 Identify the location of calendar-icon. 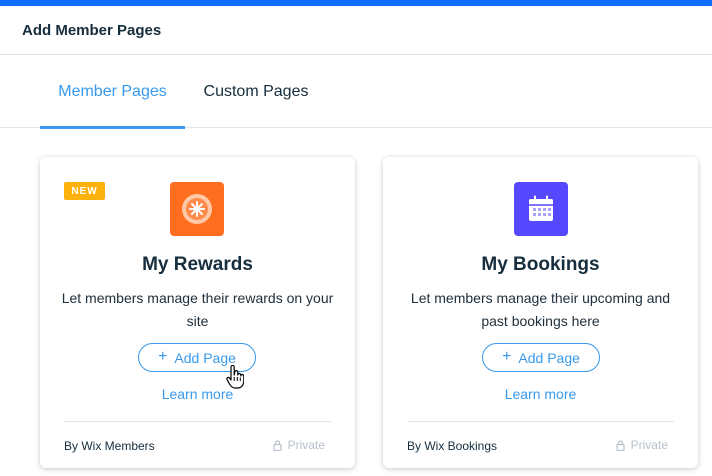
(541, 209).